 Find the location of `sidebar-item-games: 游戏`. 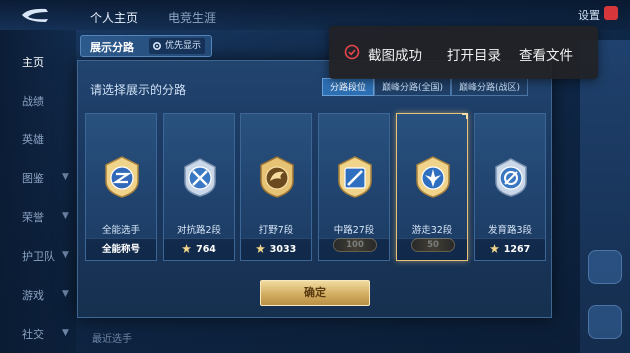

sidebar-item-games: 游戏 is located at coordinates (33, 295).